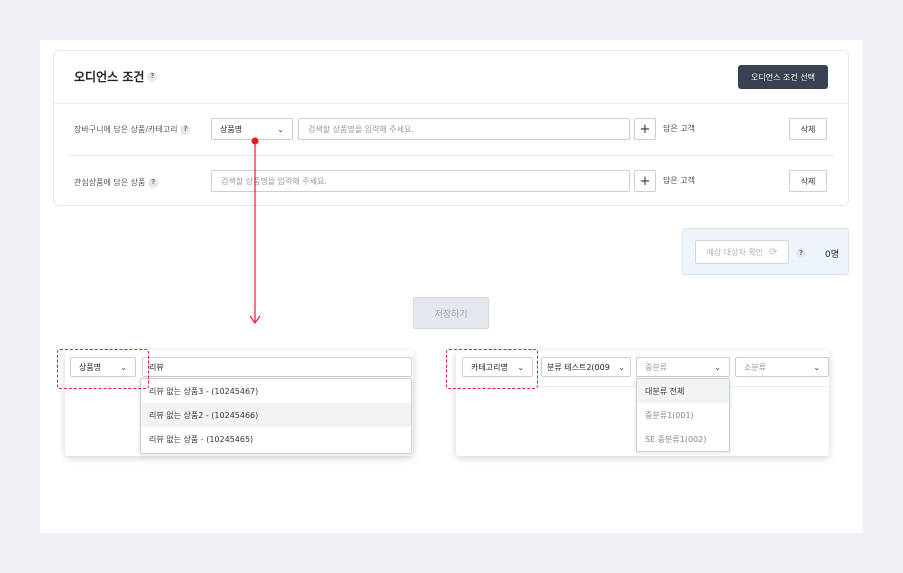  Describe the element at coordinates (656, 367) in the screenshot. I see `medium-category-placeholder: 중분류` at that location.